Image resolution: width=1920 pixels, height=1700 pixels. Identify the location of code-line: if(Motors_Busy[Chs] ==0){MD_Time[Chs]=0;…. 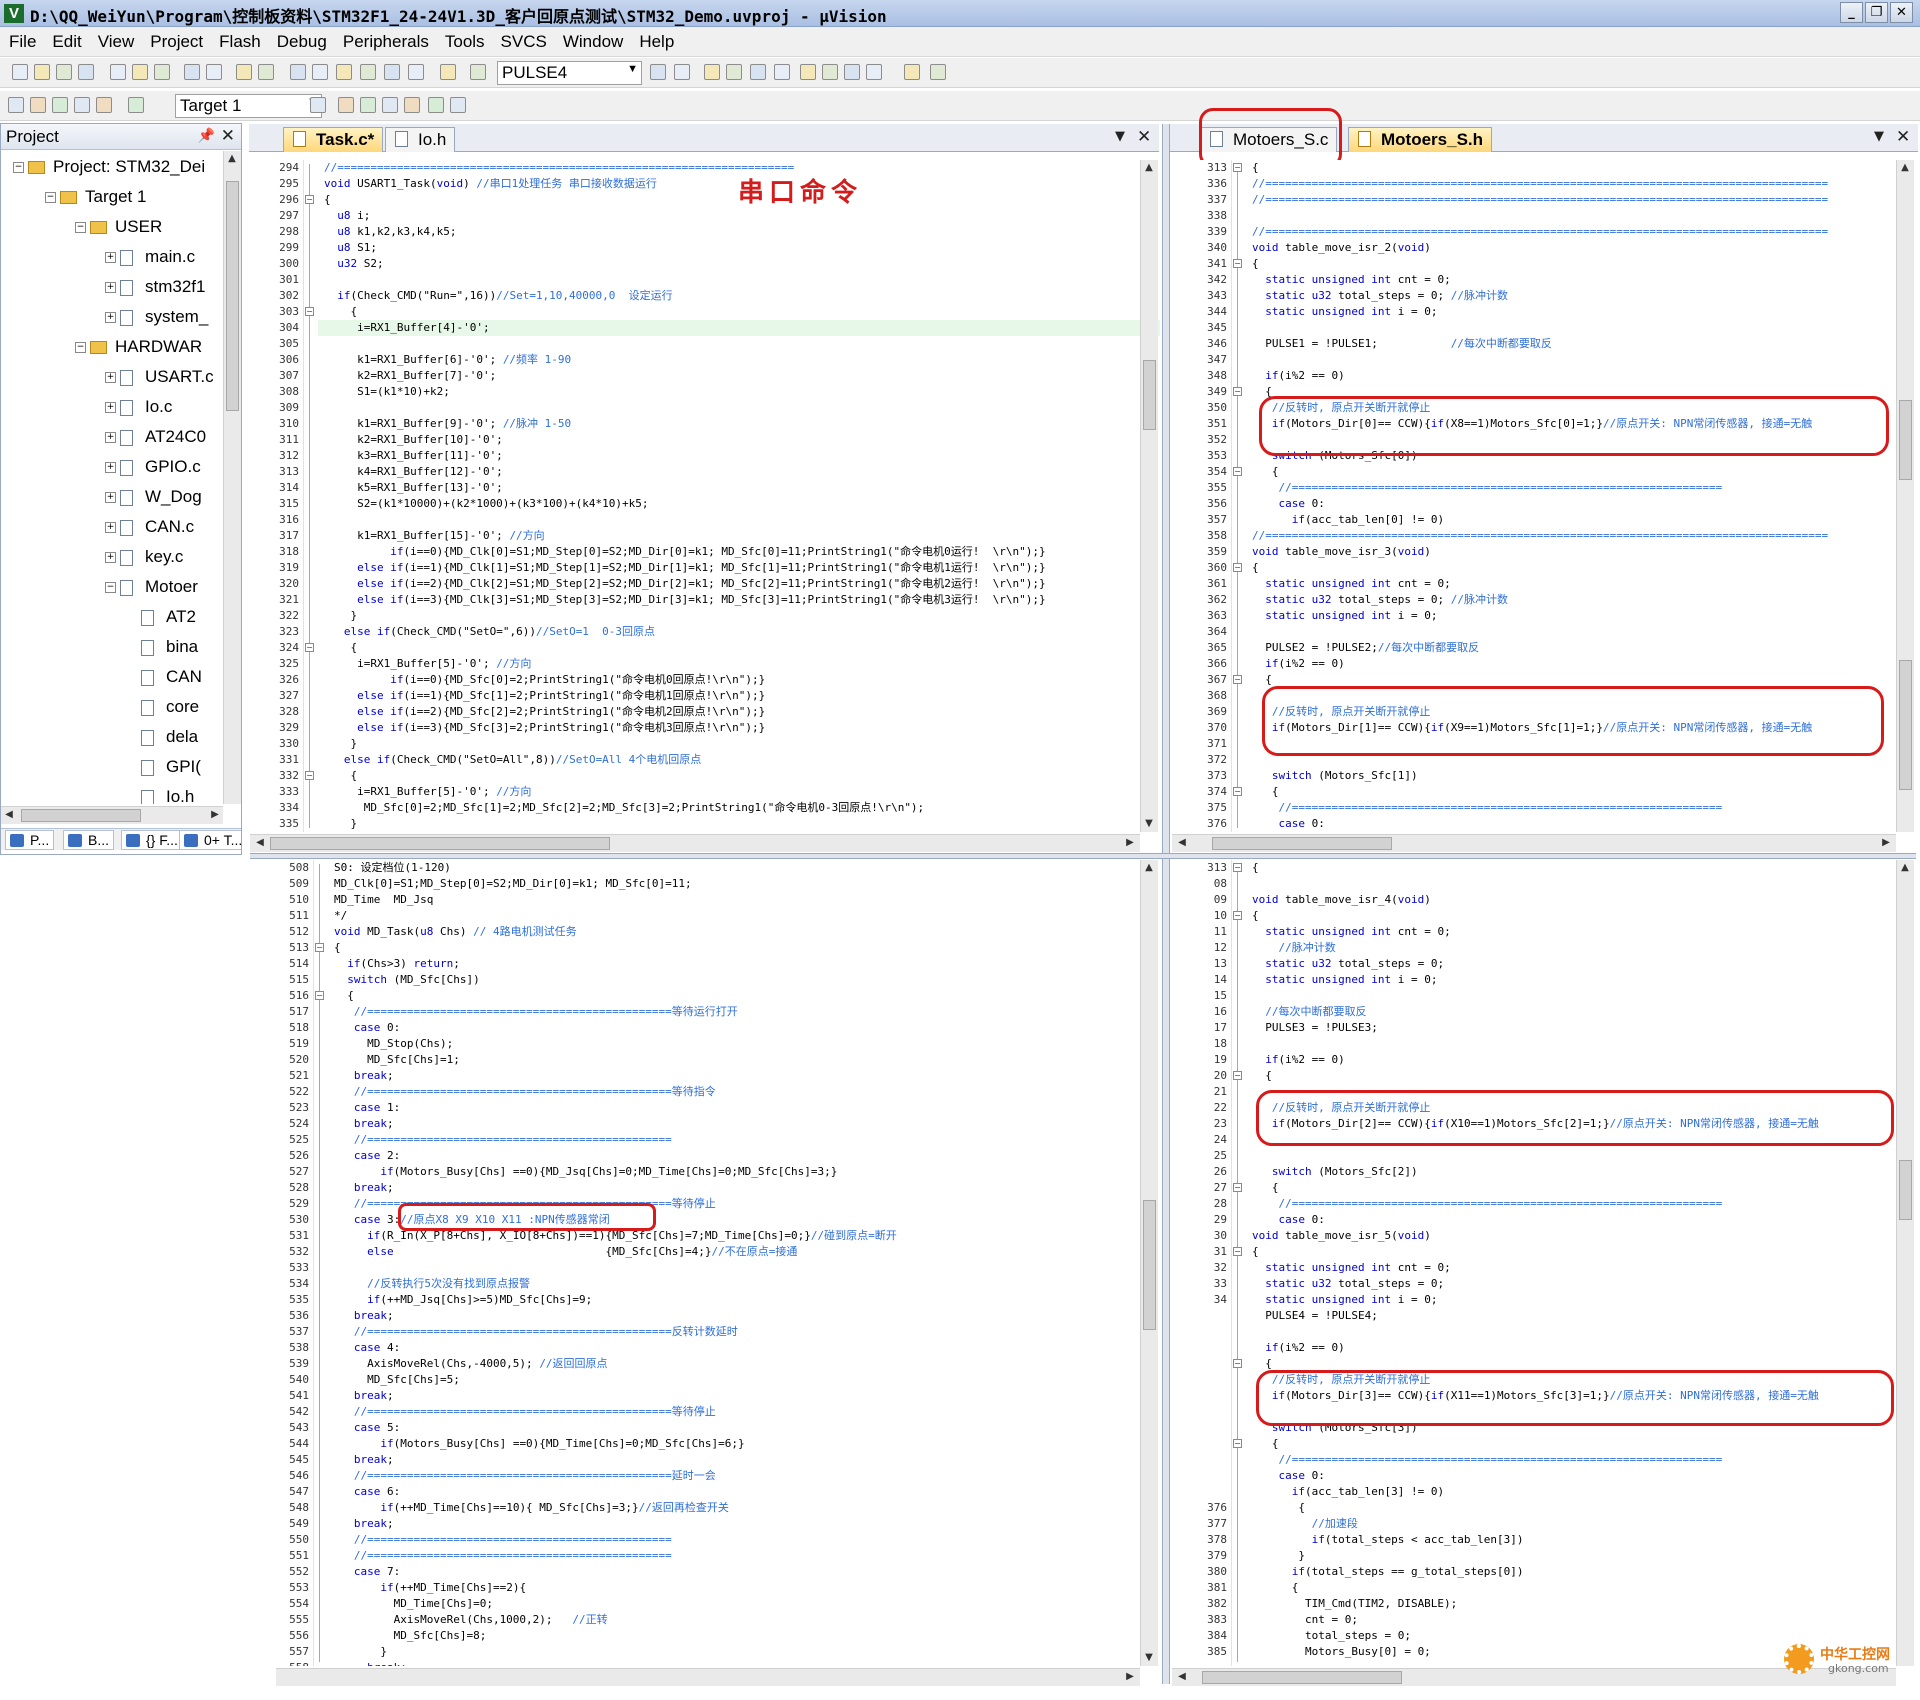
(539, 1444).